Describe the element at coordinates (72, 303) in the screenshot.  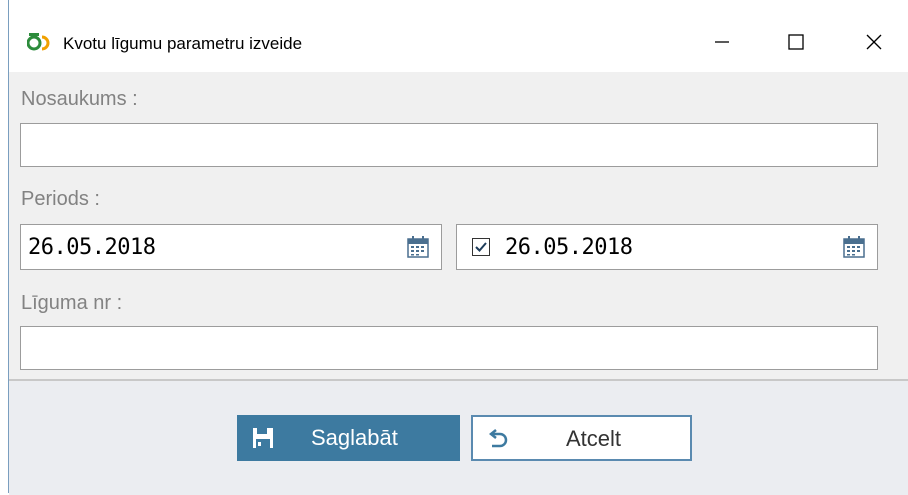
I see `contract-number-label: Līguma nr :` at that location.